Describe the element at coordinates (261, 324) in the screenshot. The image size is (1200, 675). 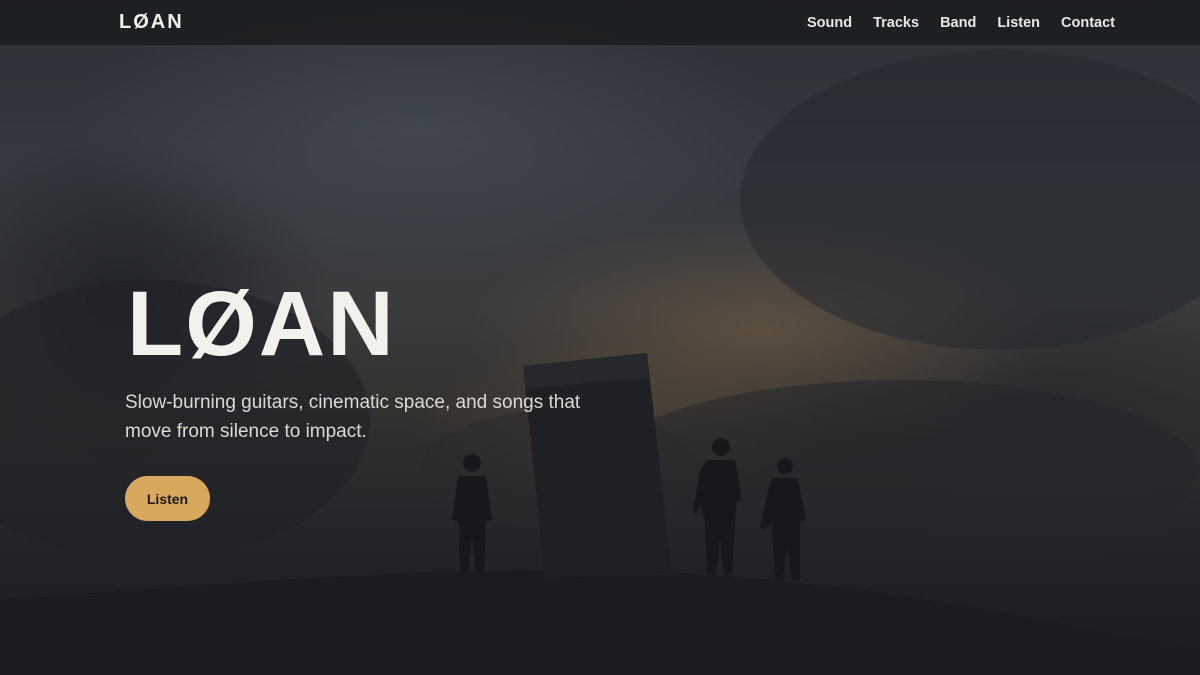
I see `hero-title: LØAN` at that location.